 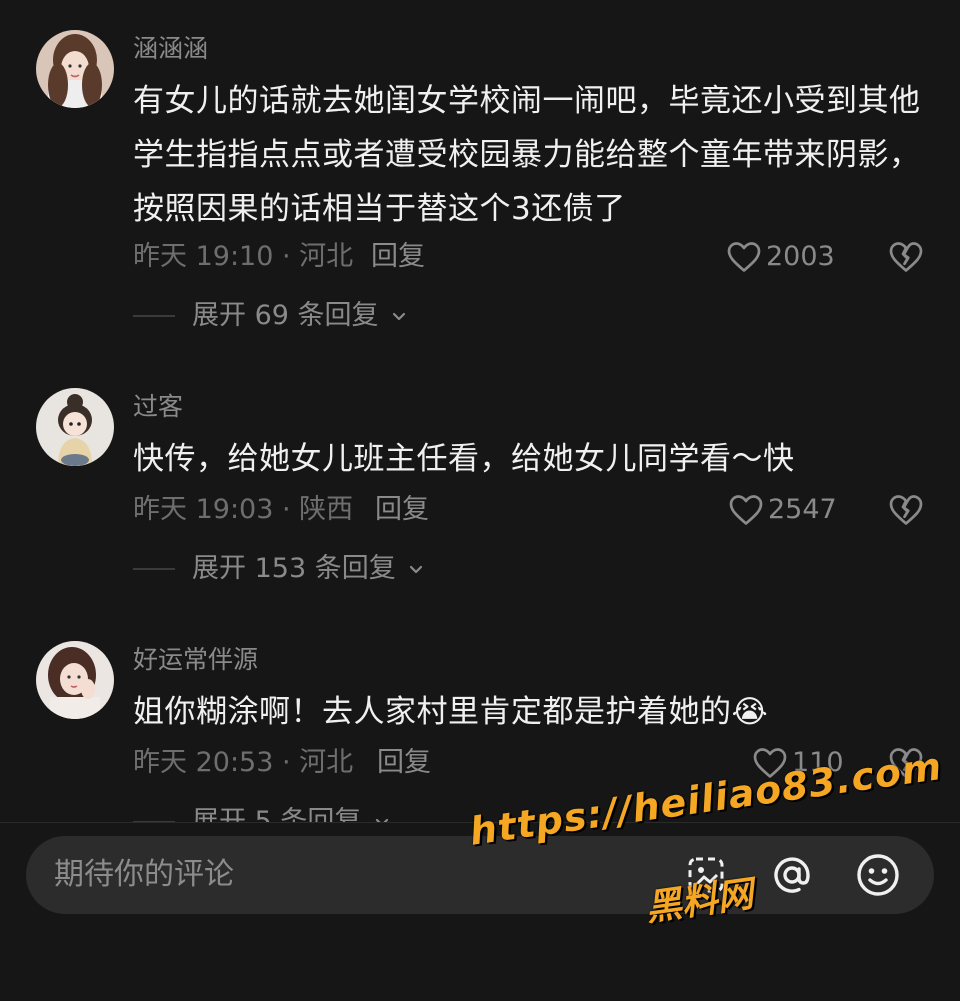 I want to click on comment-time-location: 昨天 19:10 · 河北, so click(x=243, y=256).